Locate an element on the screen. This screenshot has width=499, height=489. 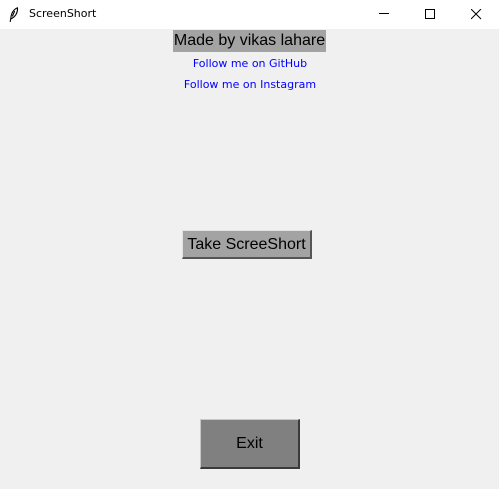
maximize-button is located at coordinates (430, 14).